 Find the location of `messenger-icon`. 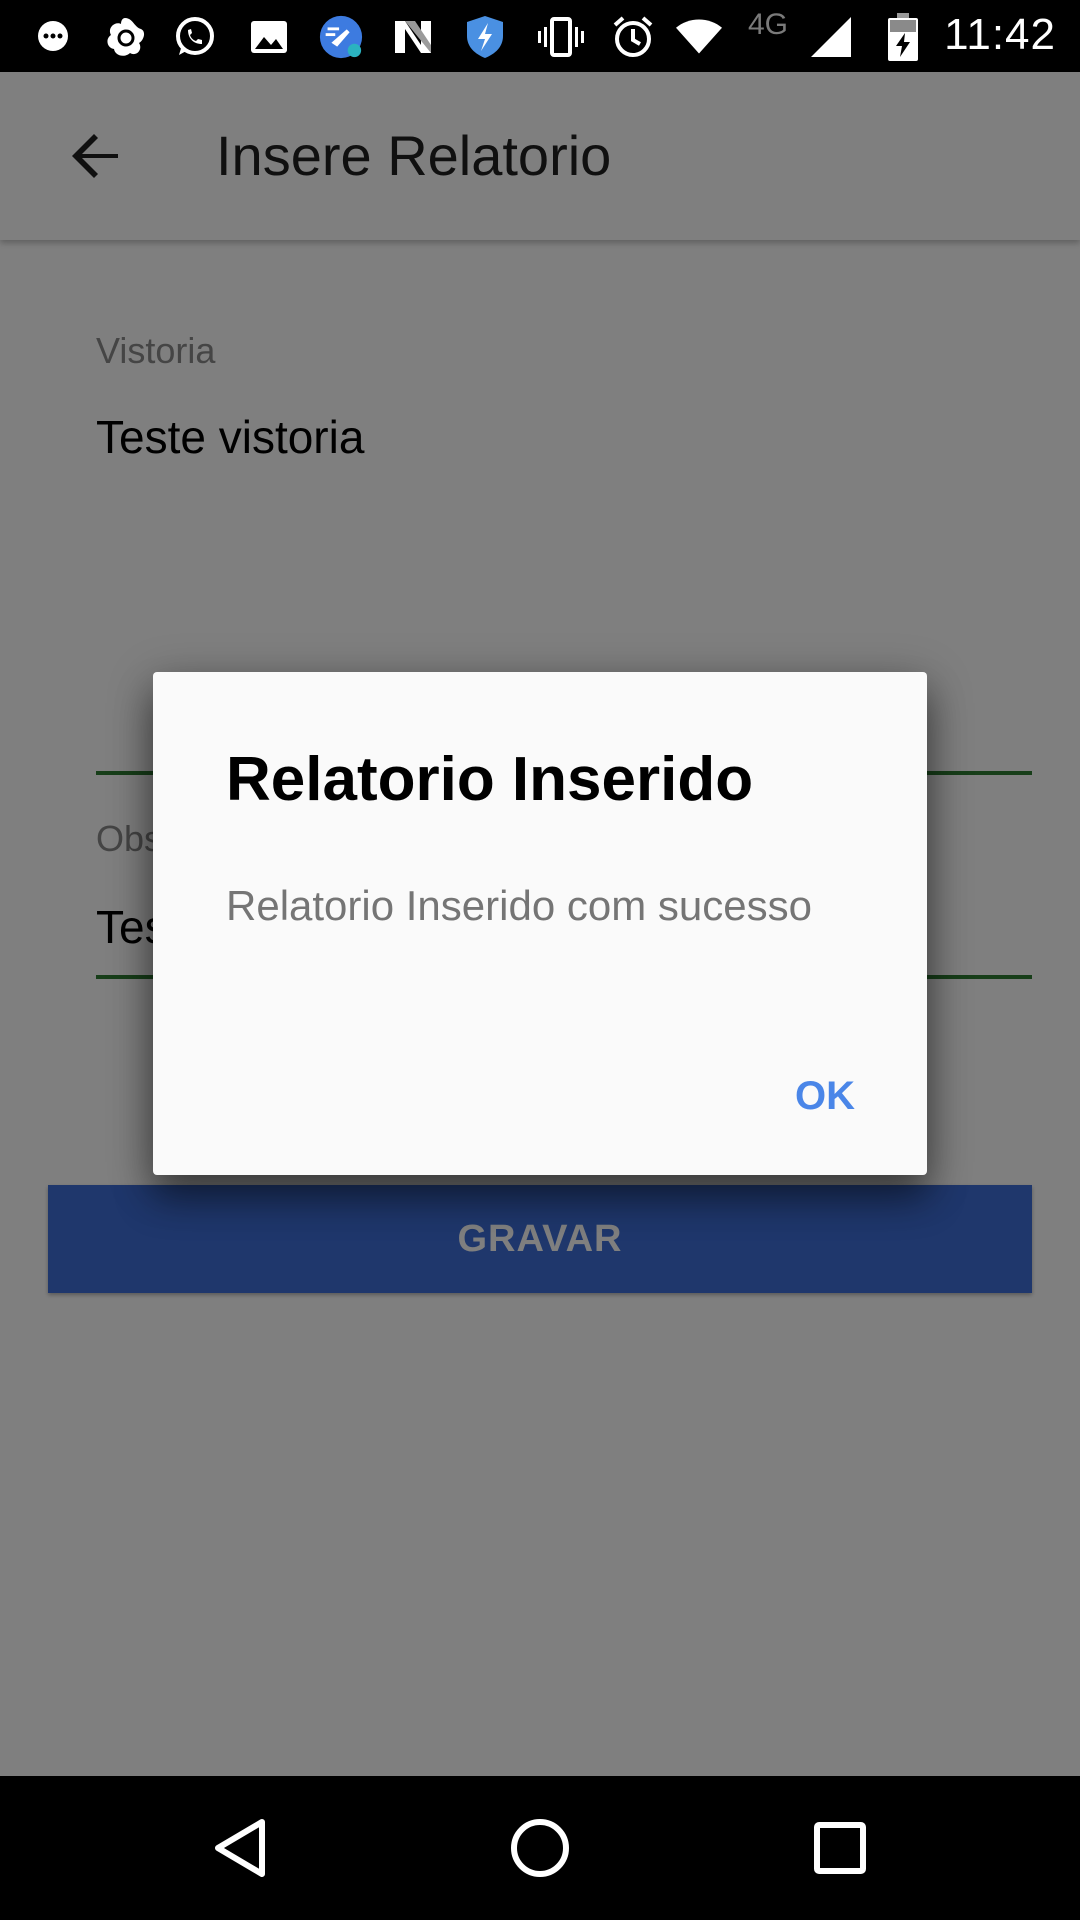

messenger-icon is located at coordinates (53, 37).